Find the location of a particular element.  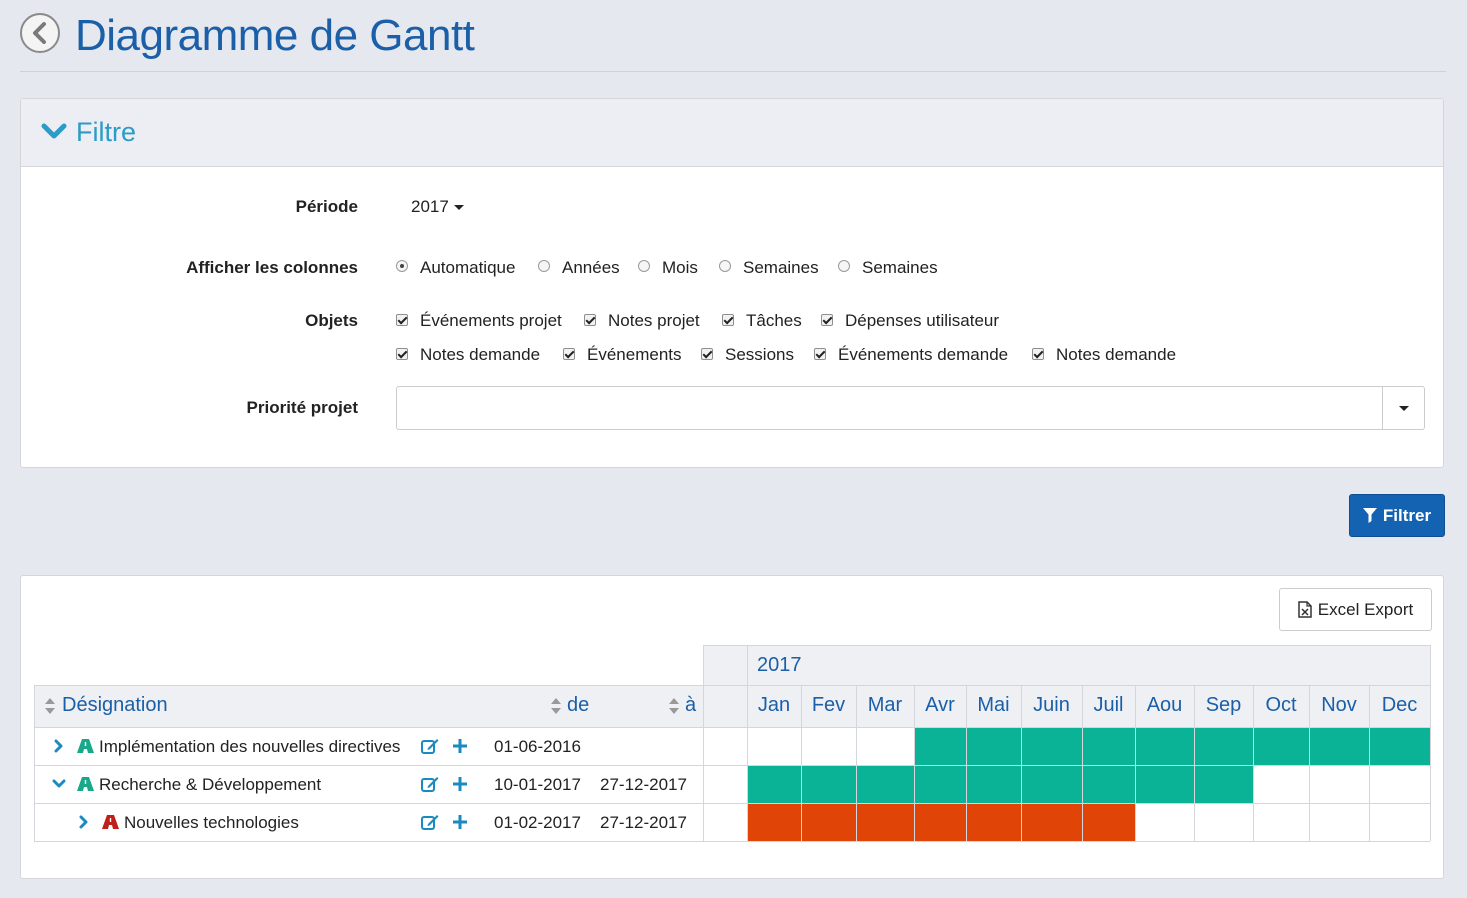

chevron-left-icon is located at coordinates (39, 33).